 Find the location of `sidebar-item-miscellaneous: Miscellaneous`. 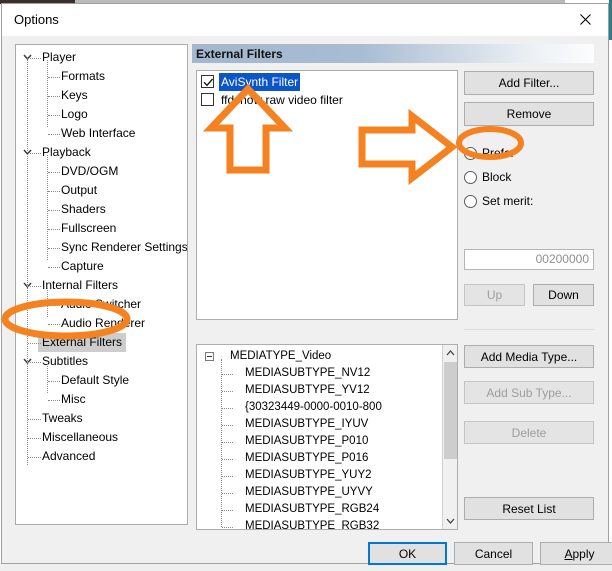

sidebar-item-miscellaneous: Miscellaneous is located at coordinates (101, 437).